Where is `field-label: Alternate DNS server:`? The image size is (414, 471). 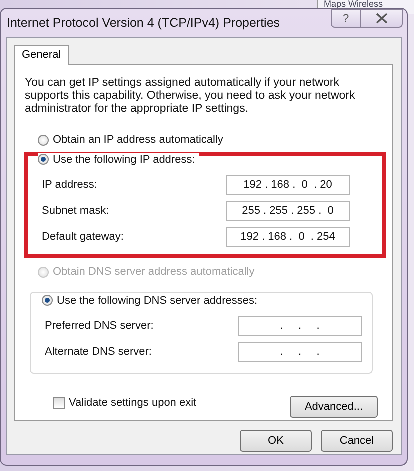
field-label: Alternate DNS server: is located at coordinates (98, 352).